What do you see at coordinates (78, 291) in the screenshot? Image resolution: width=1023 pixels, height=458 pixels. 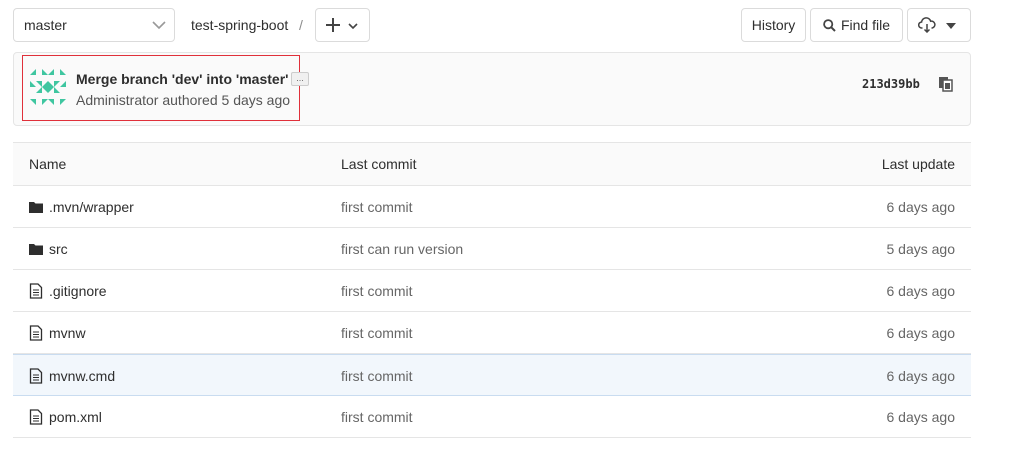 I see `file-name: .gitignore` at bounding box center [78, 291].